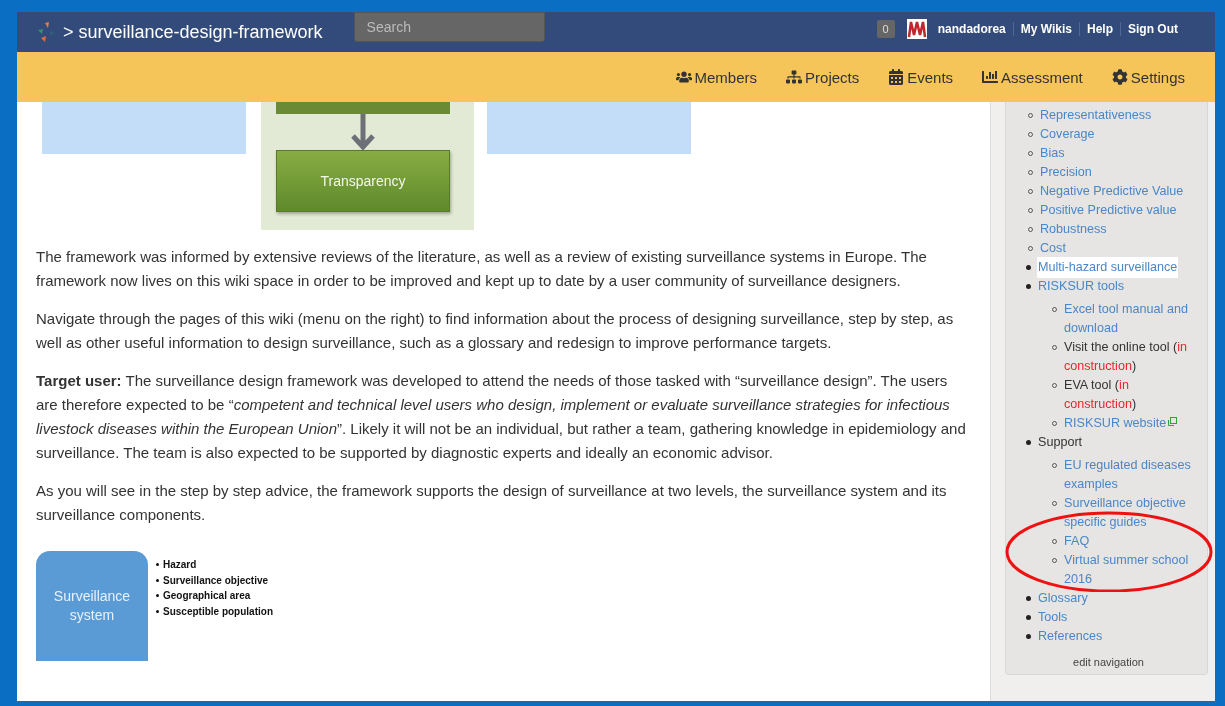  Describe the element at coordinates (794, 77) in the screenshot. I see `sitemap-icon` at that location.